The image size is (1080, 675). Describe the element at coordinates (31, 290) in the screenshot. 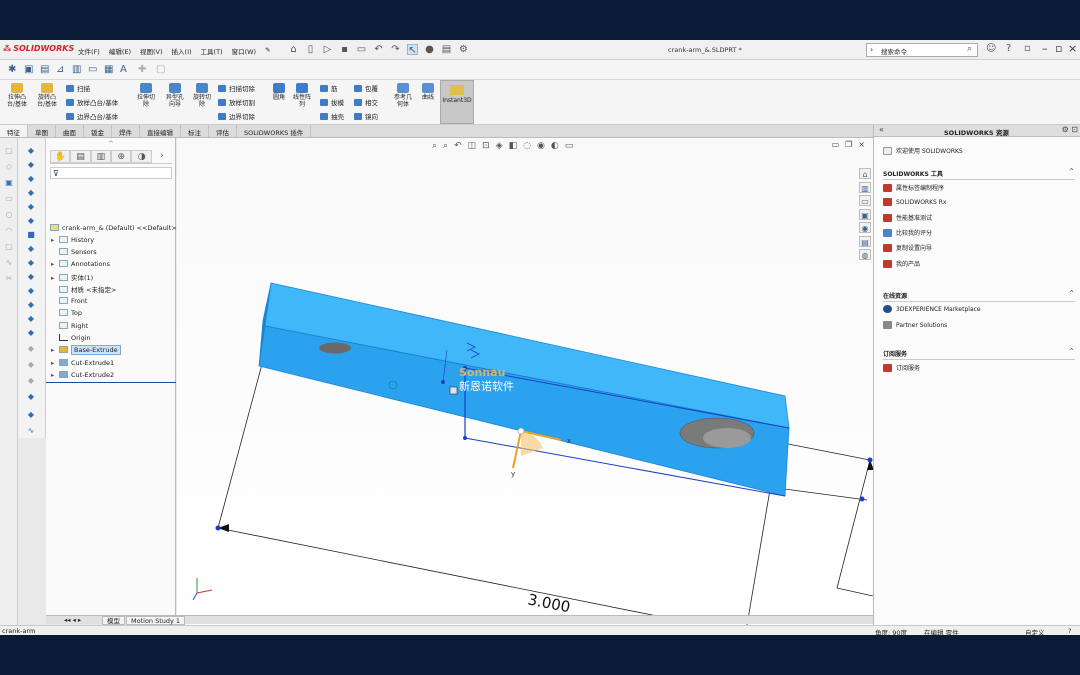

I see `feature-icon-11: ◆` at that location.